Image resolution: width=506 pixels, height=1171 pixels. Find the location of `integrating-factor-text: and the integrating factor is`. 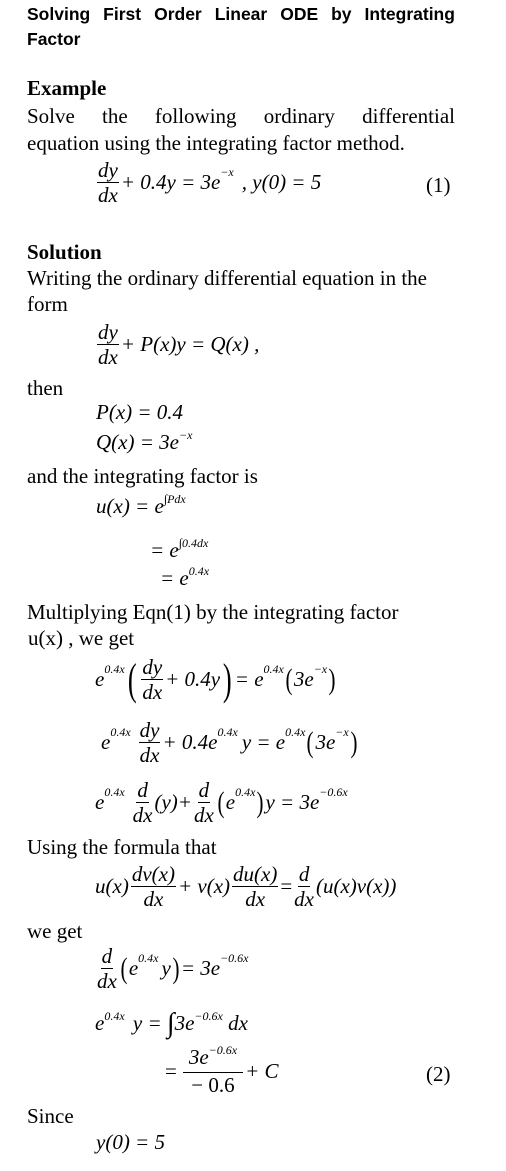

integrating-factor-text: and the integrating factor is is located at coordinates (142, 476).